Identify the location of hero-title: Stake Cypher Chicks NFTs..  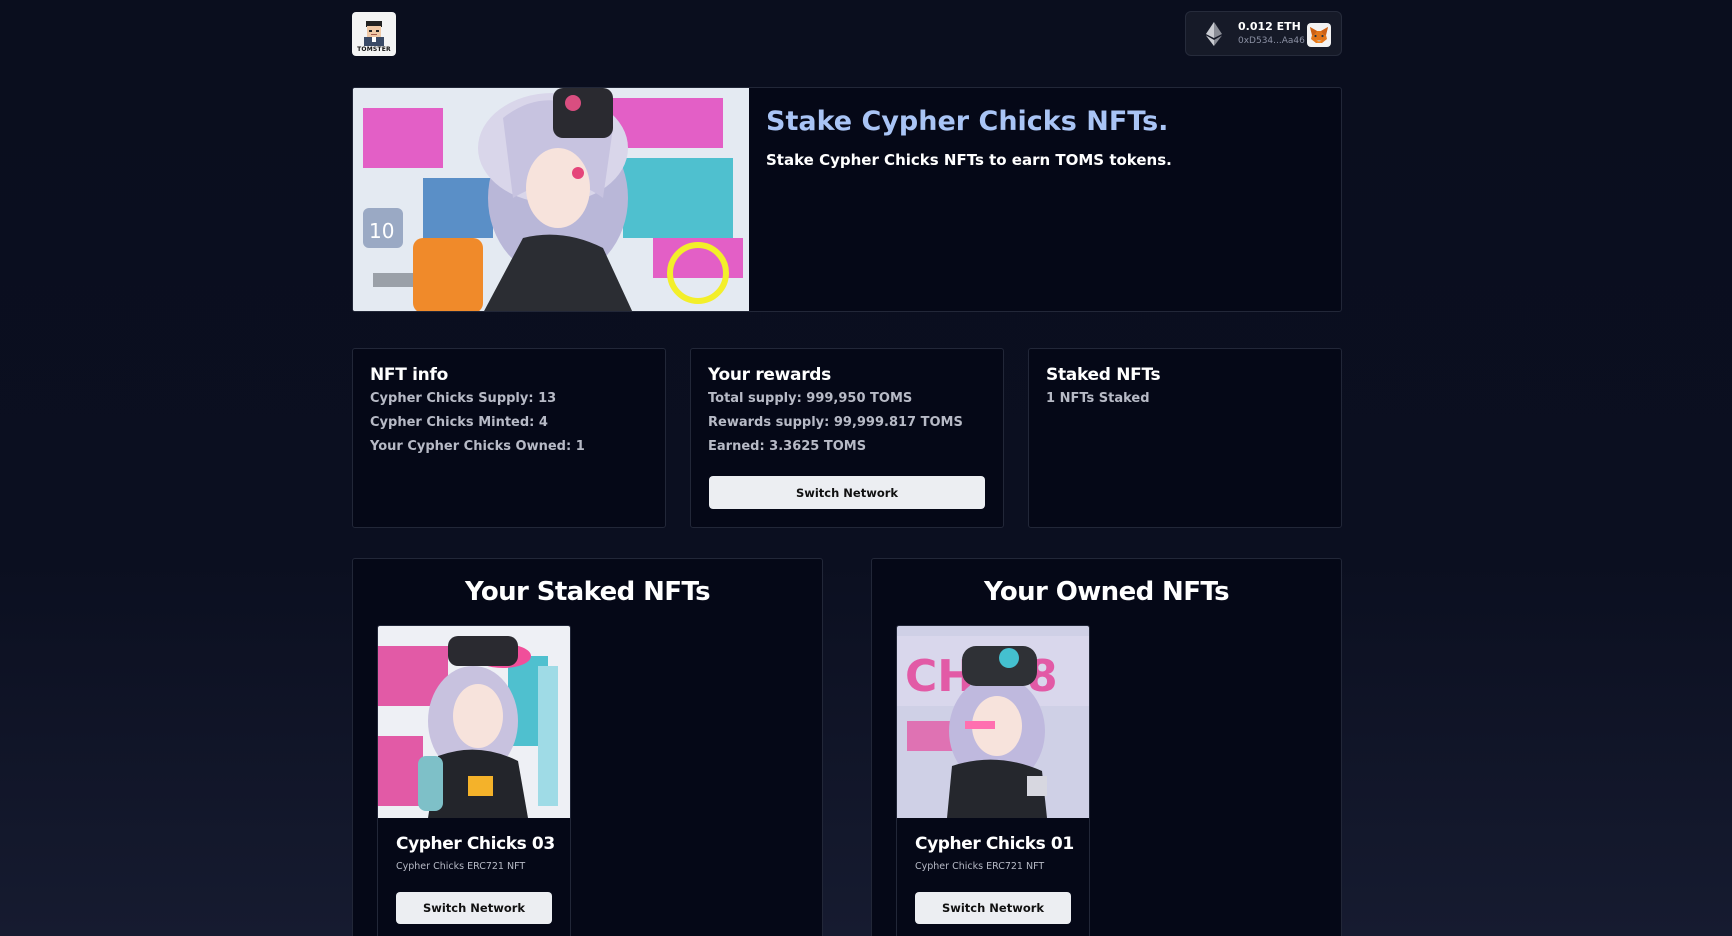
(967, 121).